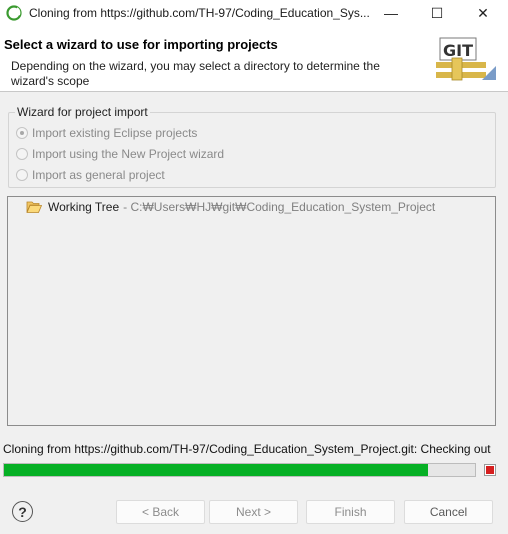 This screenshot has width=508, height=534. I want to click on radio-label: Import as general project, so click(98, 175).